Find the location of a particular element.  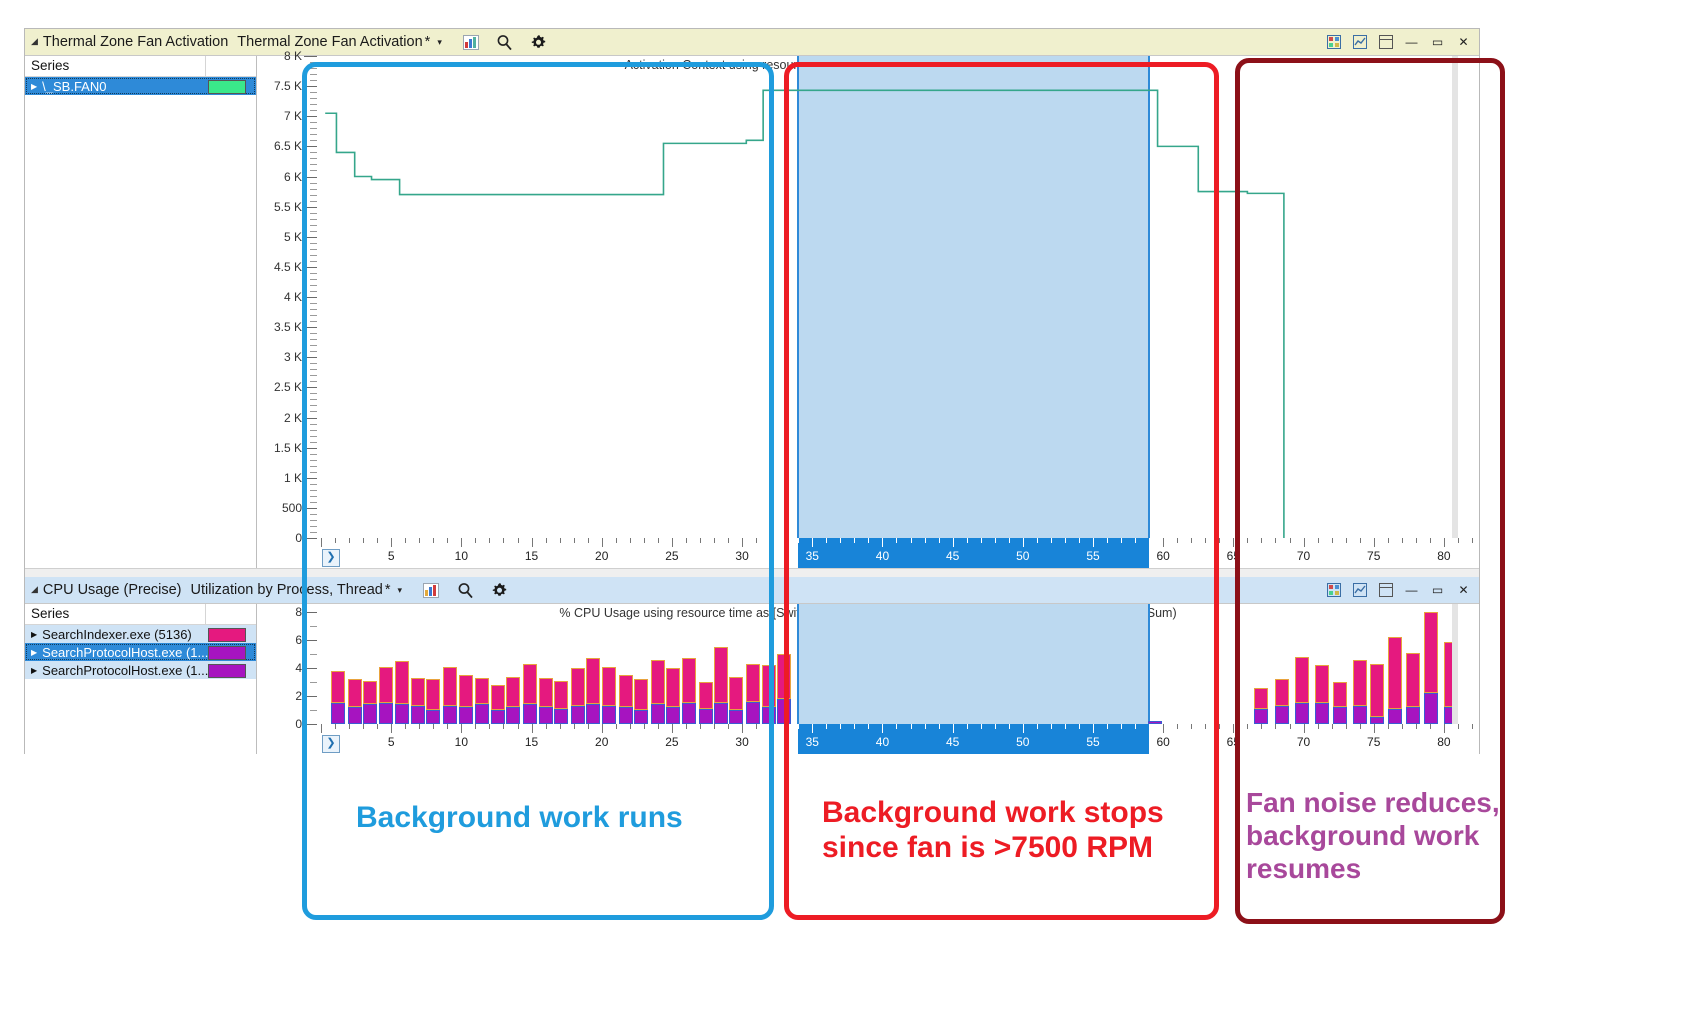

series-label: \_SB.FAN0 is located at coordinates (74, 86).